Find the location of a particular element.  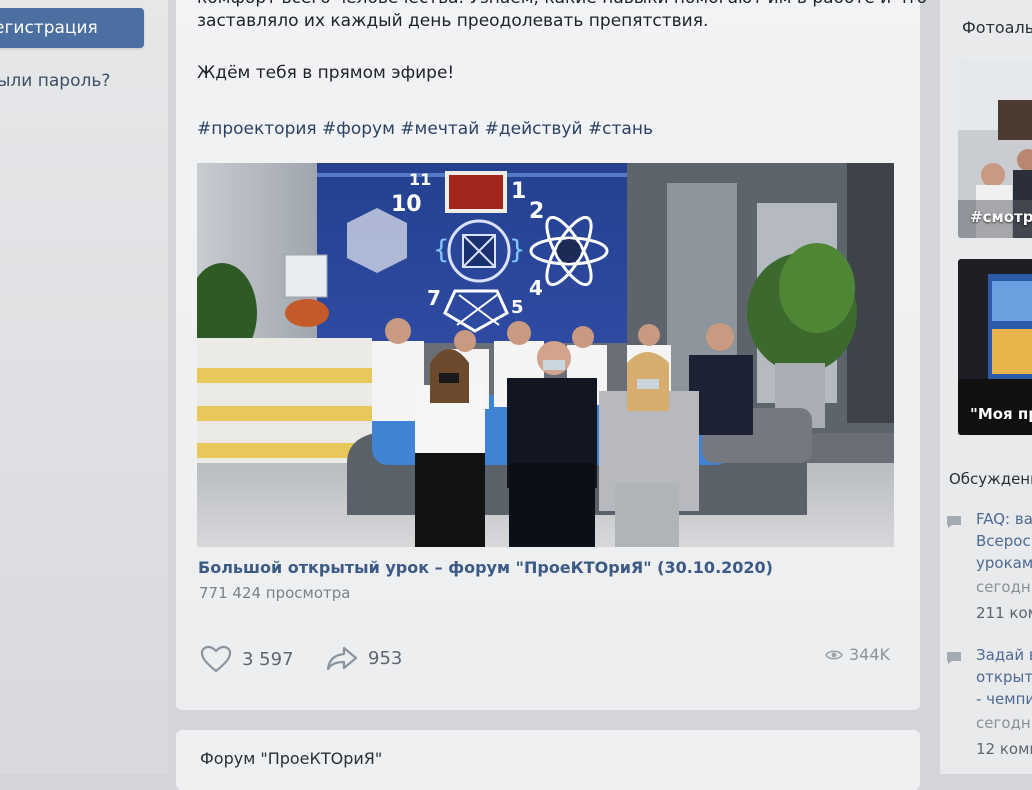

discussion-comments: 12 комме is located at coordinates (1004, 749).